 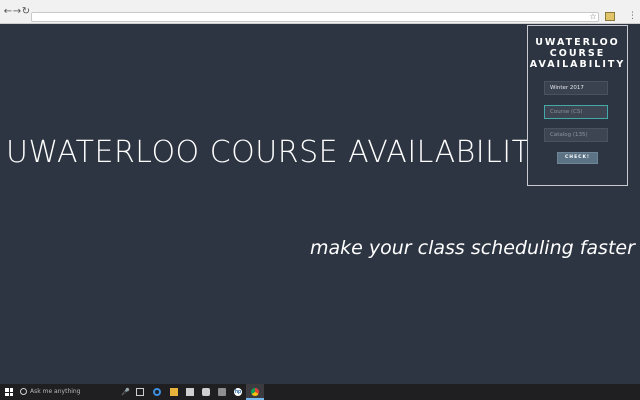 What do you see at coordinates (26, 12) in the screenshot?
I see `reload-icon: ↻` at bounding box center [26, 12].